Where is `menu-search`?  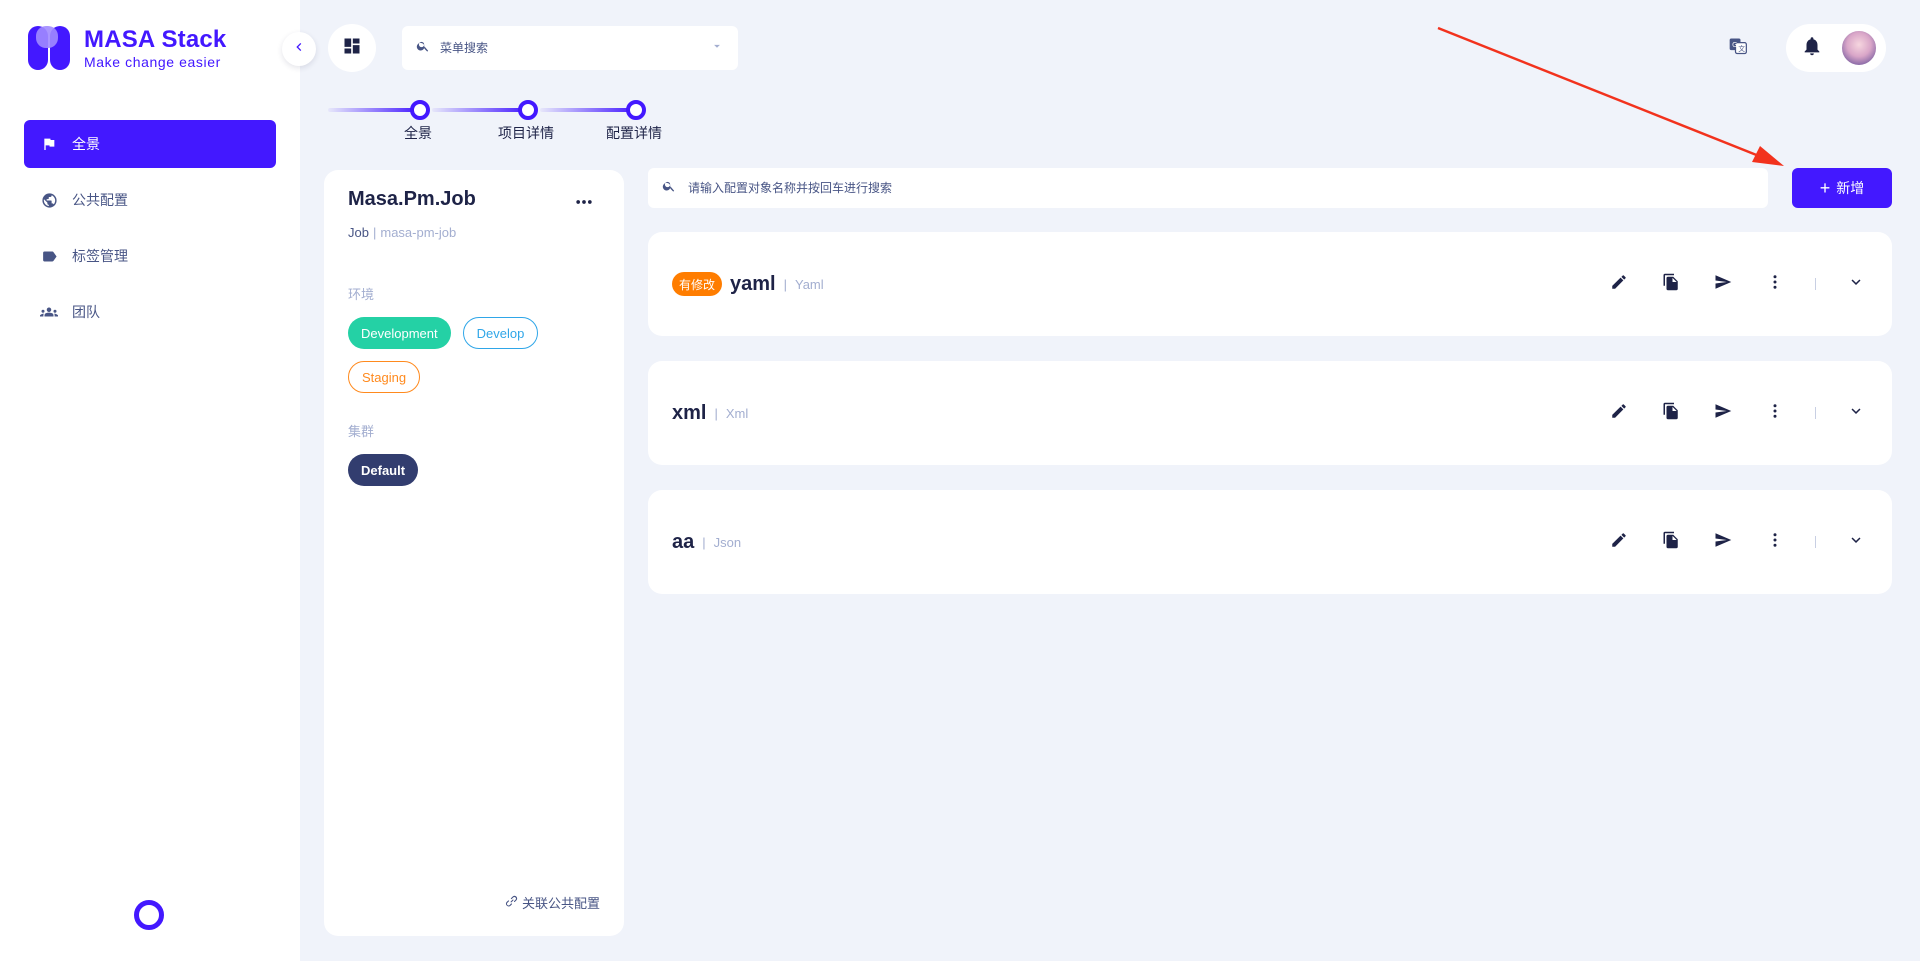 menu-search is located at coordinates (570, 48).